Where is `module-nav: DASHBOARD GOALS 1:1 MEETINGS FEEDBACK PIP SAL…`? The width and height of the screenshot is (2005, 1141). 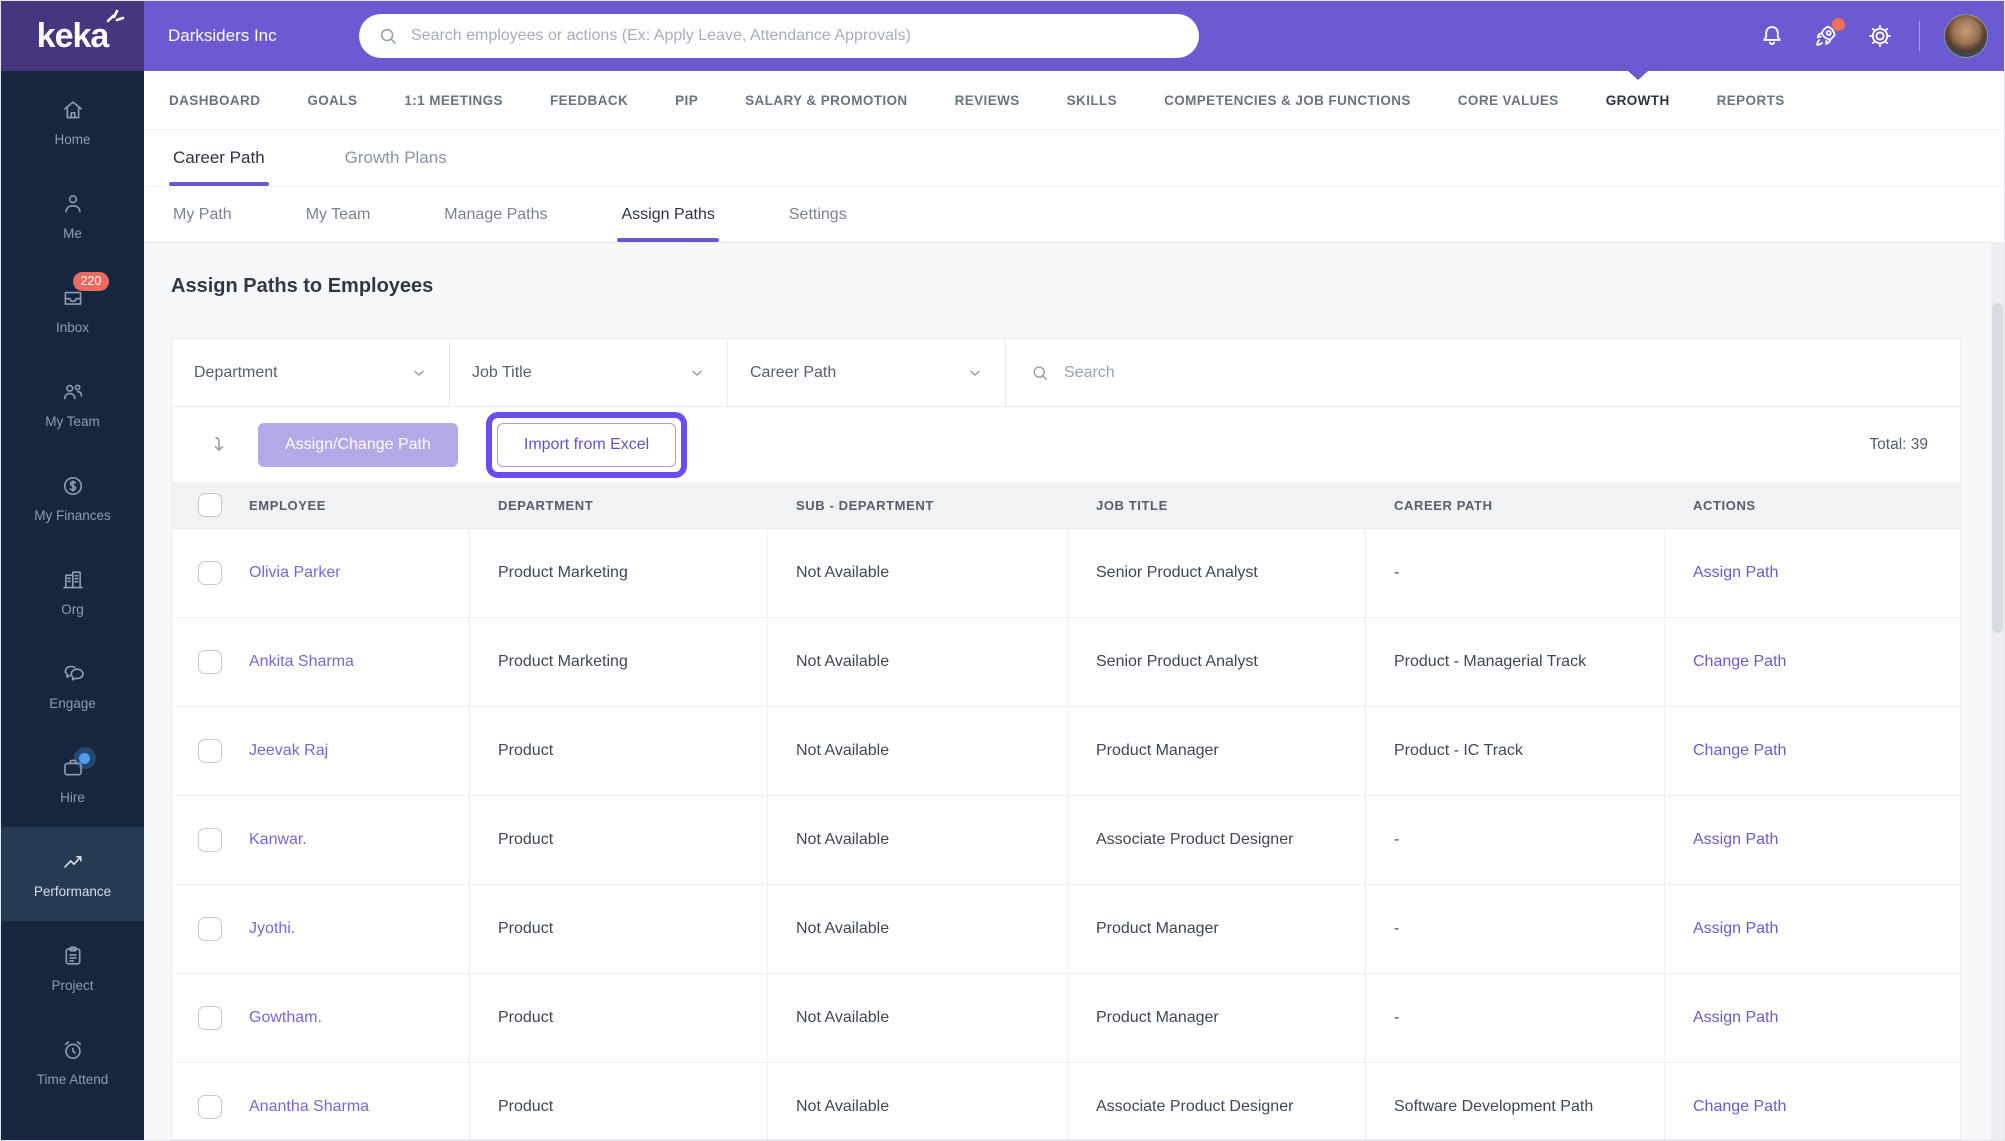
module-nav: DASHBOARD GOALS 1:1 MEETINGS FEEDBACK PIP SAL… is located at coordinates (1074, 100).